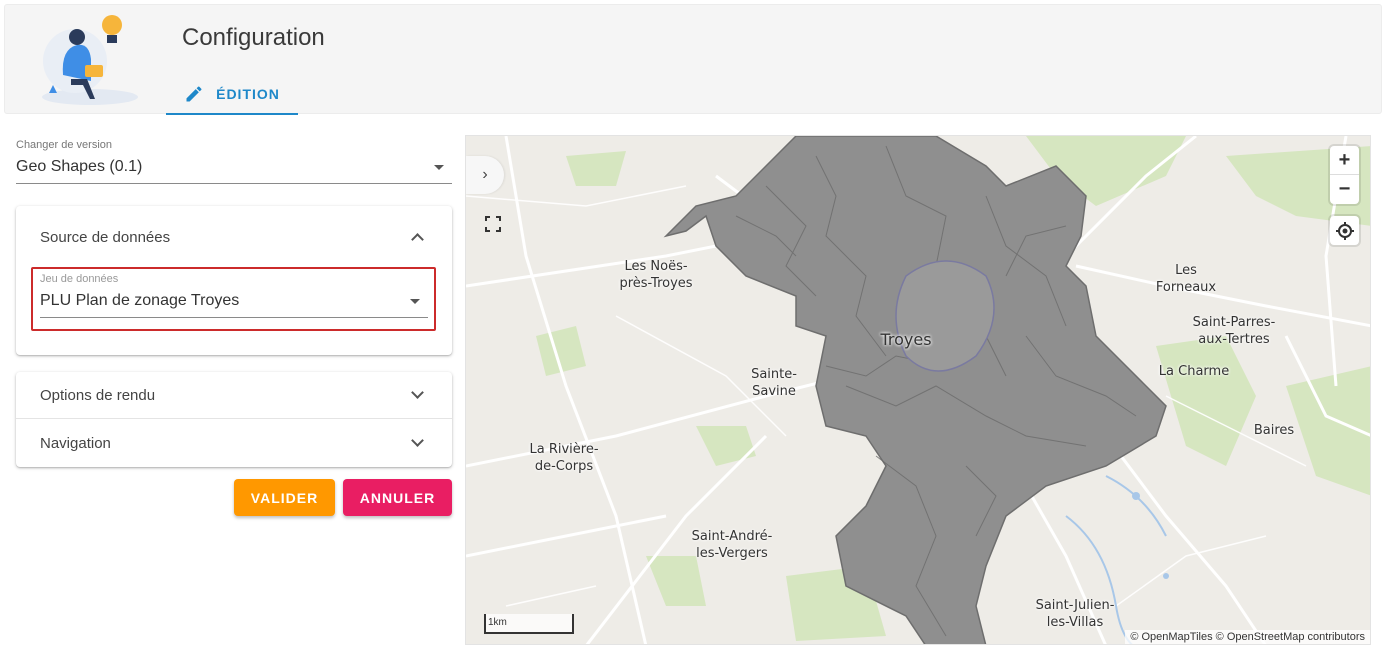  What do you see at coordinates (1344, 189) in the screenshot?
I see `zoom-out-button: −` at bounding box center [1344, 189].